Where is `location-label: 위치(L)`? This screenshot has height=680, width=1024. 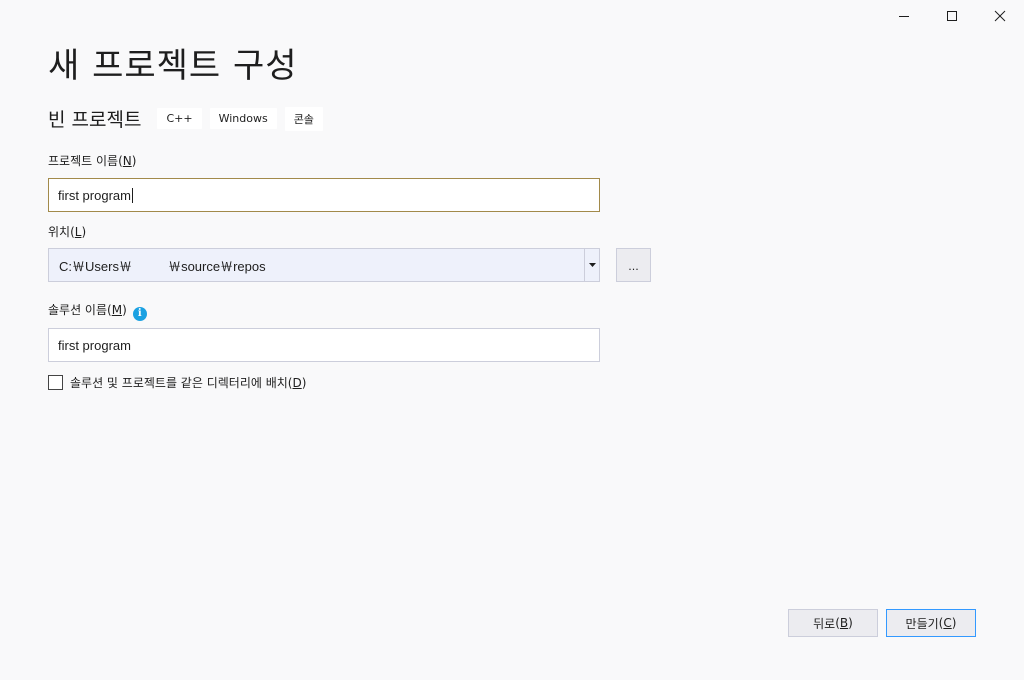
location-label: 위치(L) is located at coordinates (67, 232).